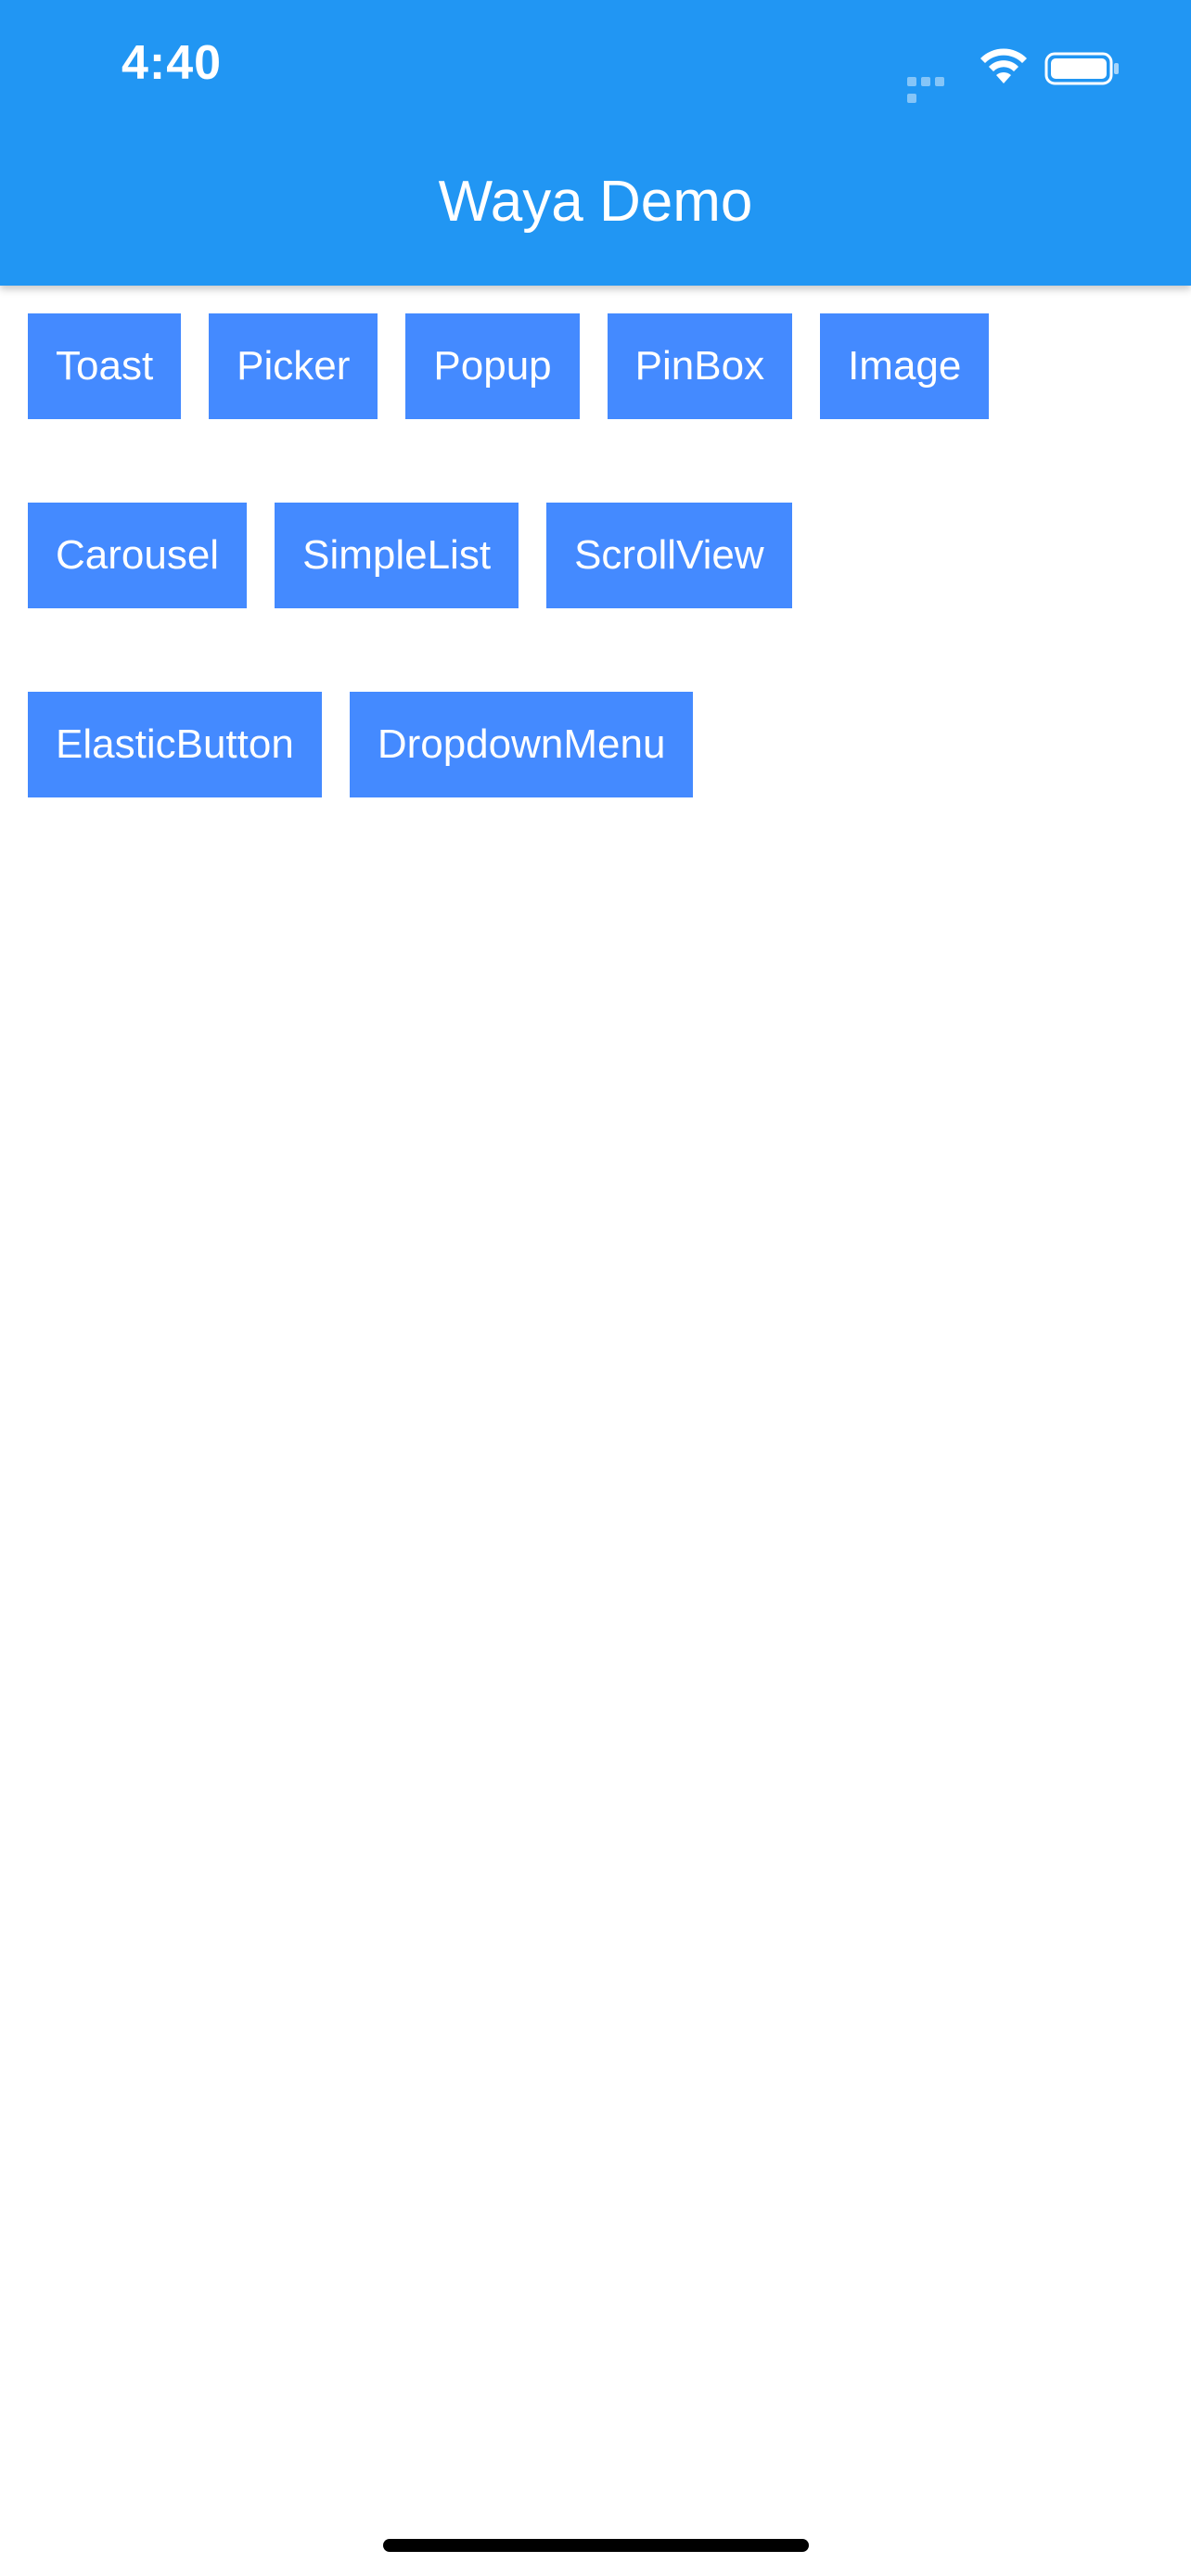 This screenshot has height=2576, width=1191. What do you see at coordinates (1004, 66) in the screenshot?
I see `wifi-icon` at bounding box center [1004, 66].